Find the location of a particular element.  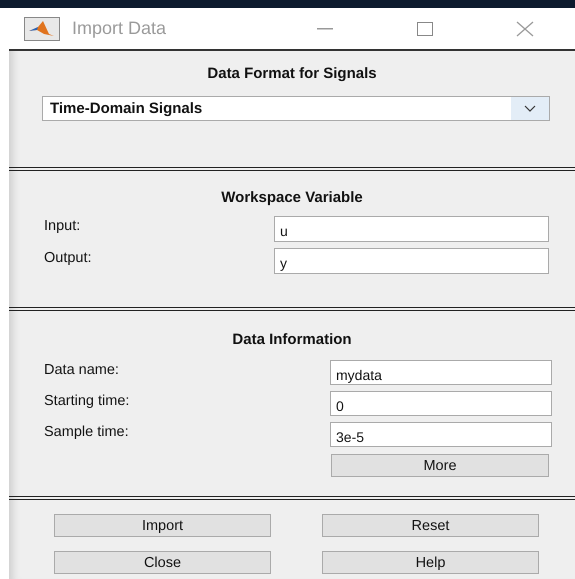

input-field: 0 is located at coordinates (441, 403).